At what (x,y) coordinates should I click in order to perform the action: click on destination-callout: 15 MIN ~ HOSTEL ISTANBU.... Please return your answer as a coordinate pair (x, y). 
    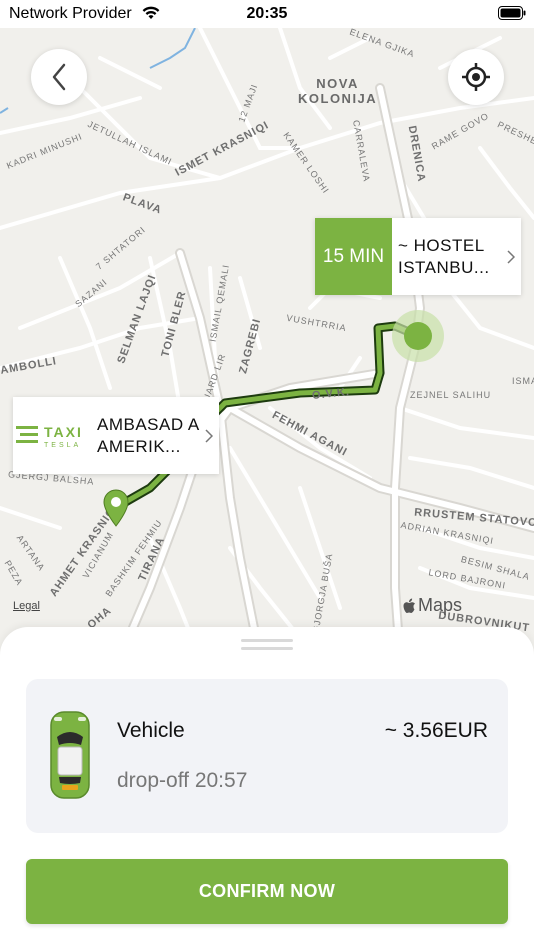
    Looking at the image, I should click on (418, 256).